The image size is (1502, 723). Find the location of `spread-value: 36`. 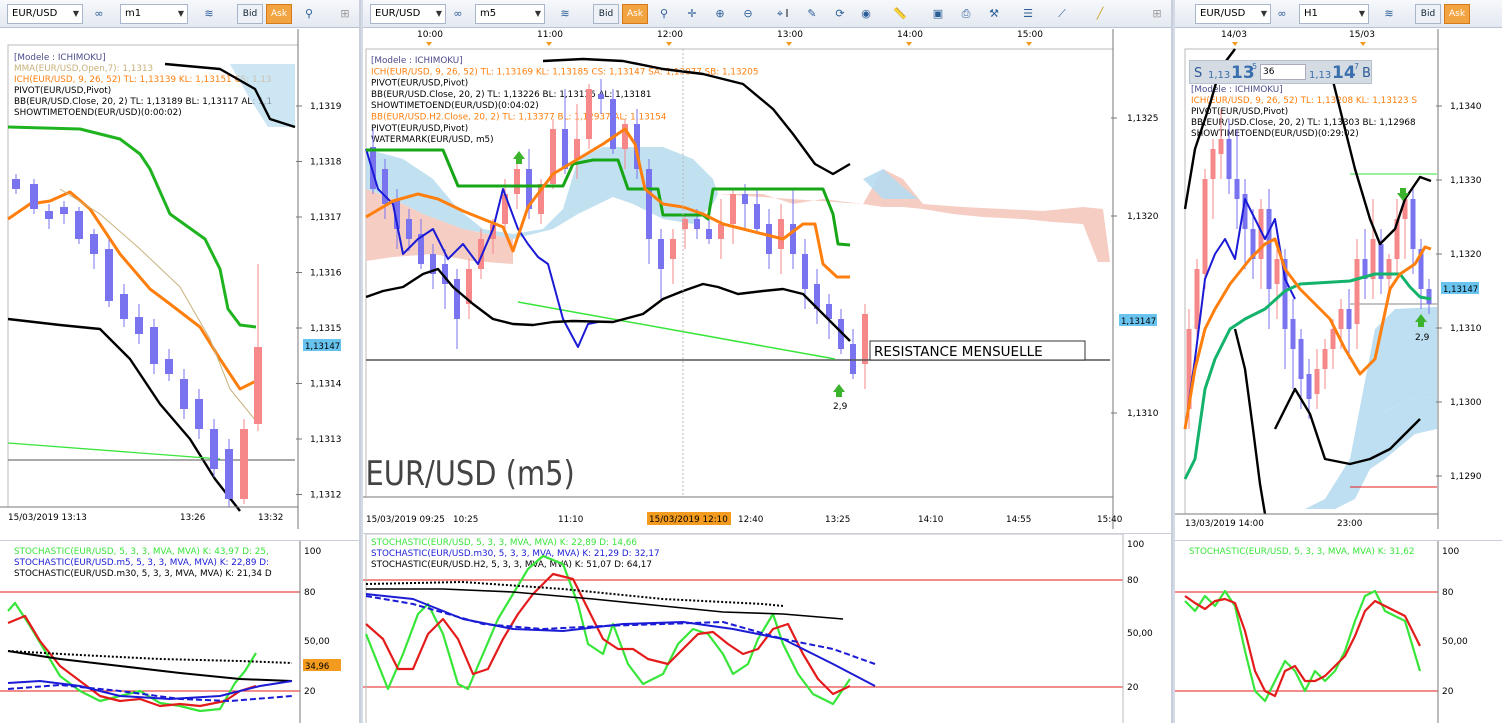

spread-value: 36 is located at coordinates (1269, 72).